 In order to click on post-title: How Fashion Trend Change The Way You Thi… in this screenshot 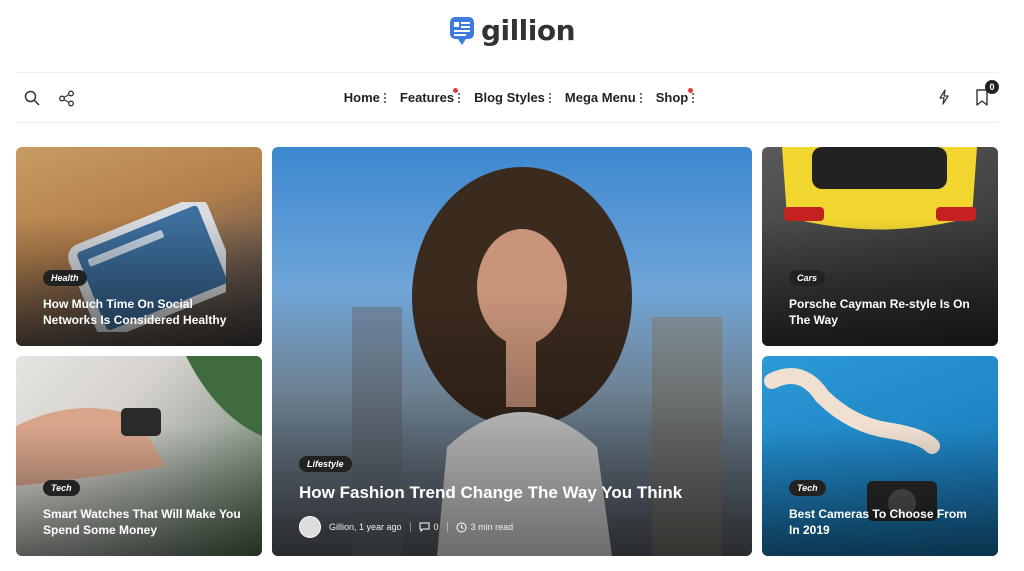, I will do `click(515, 493)`.